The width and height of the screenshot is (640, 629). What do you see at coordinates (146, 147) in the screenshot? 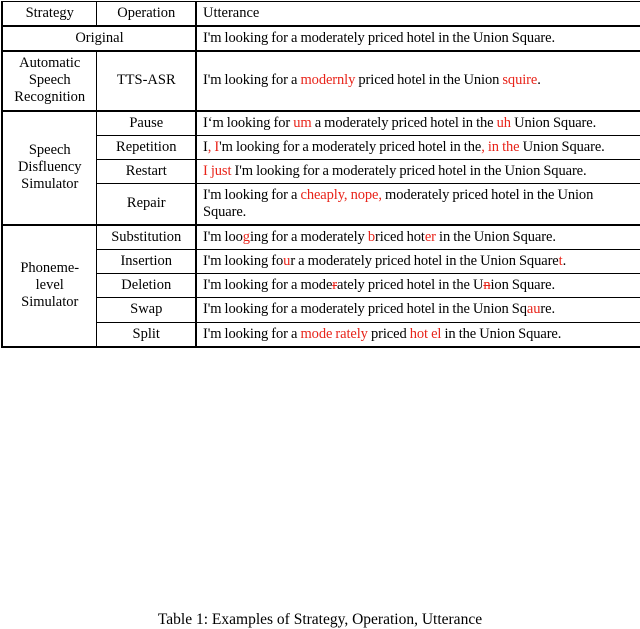
I see `operation-cell: Repetition` at bounding box center [146, 147].